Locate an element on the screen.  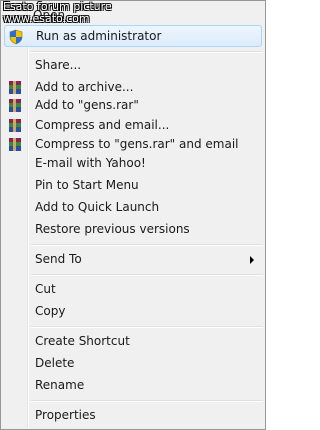
submenu-arrow-icon is located at coordinates (252, 260).